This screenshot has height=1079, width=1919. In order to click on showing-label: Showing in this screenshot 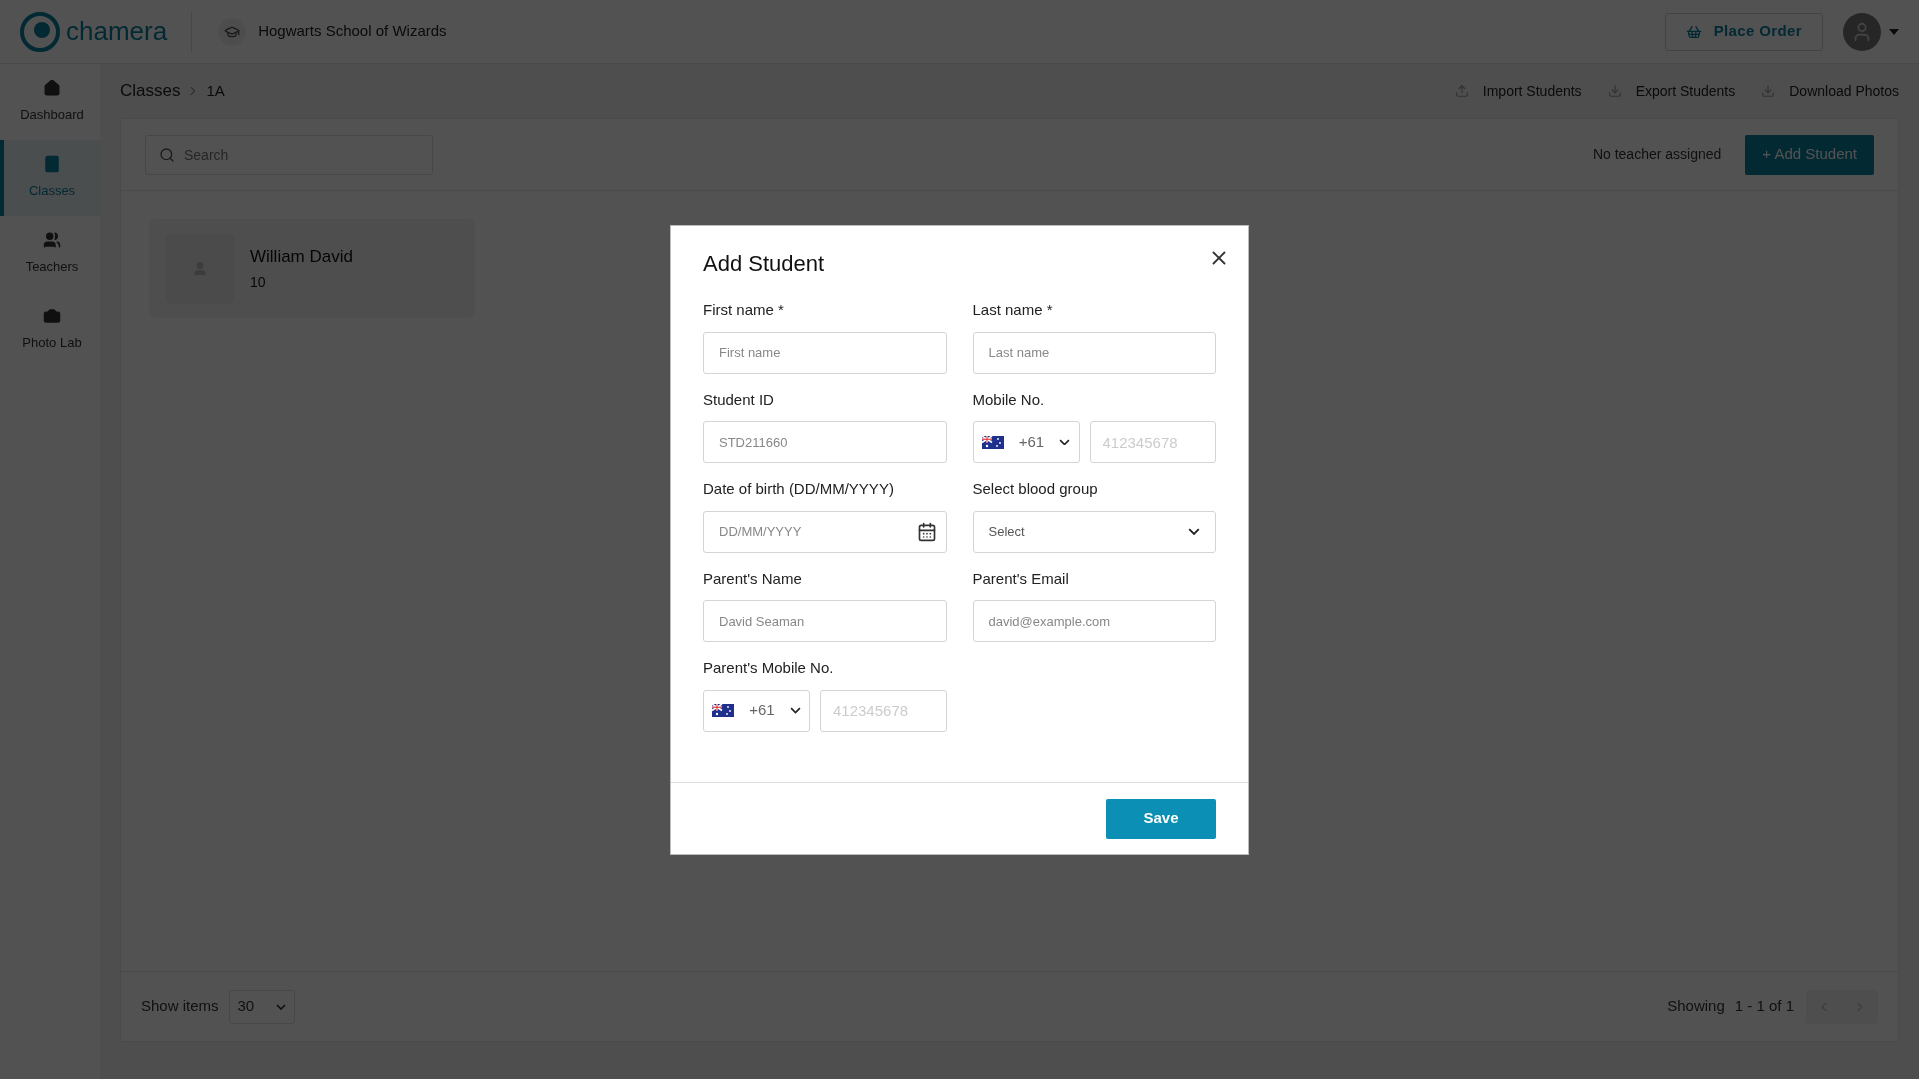, I will do `click(1696, 1006)`.